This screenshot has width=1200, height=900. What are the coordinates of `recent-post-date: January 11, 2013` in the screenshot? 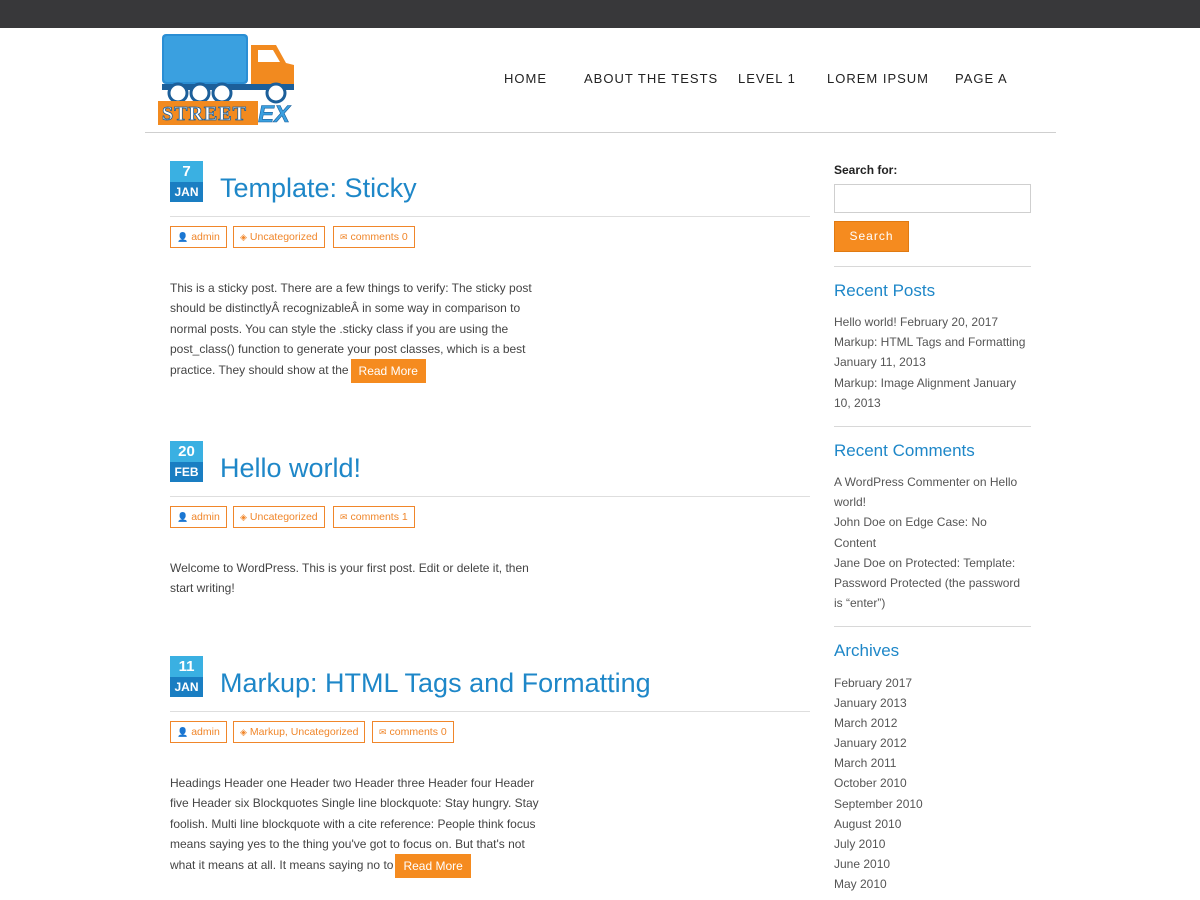 It's located at (880, 362).